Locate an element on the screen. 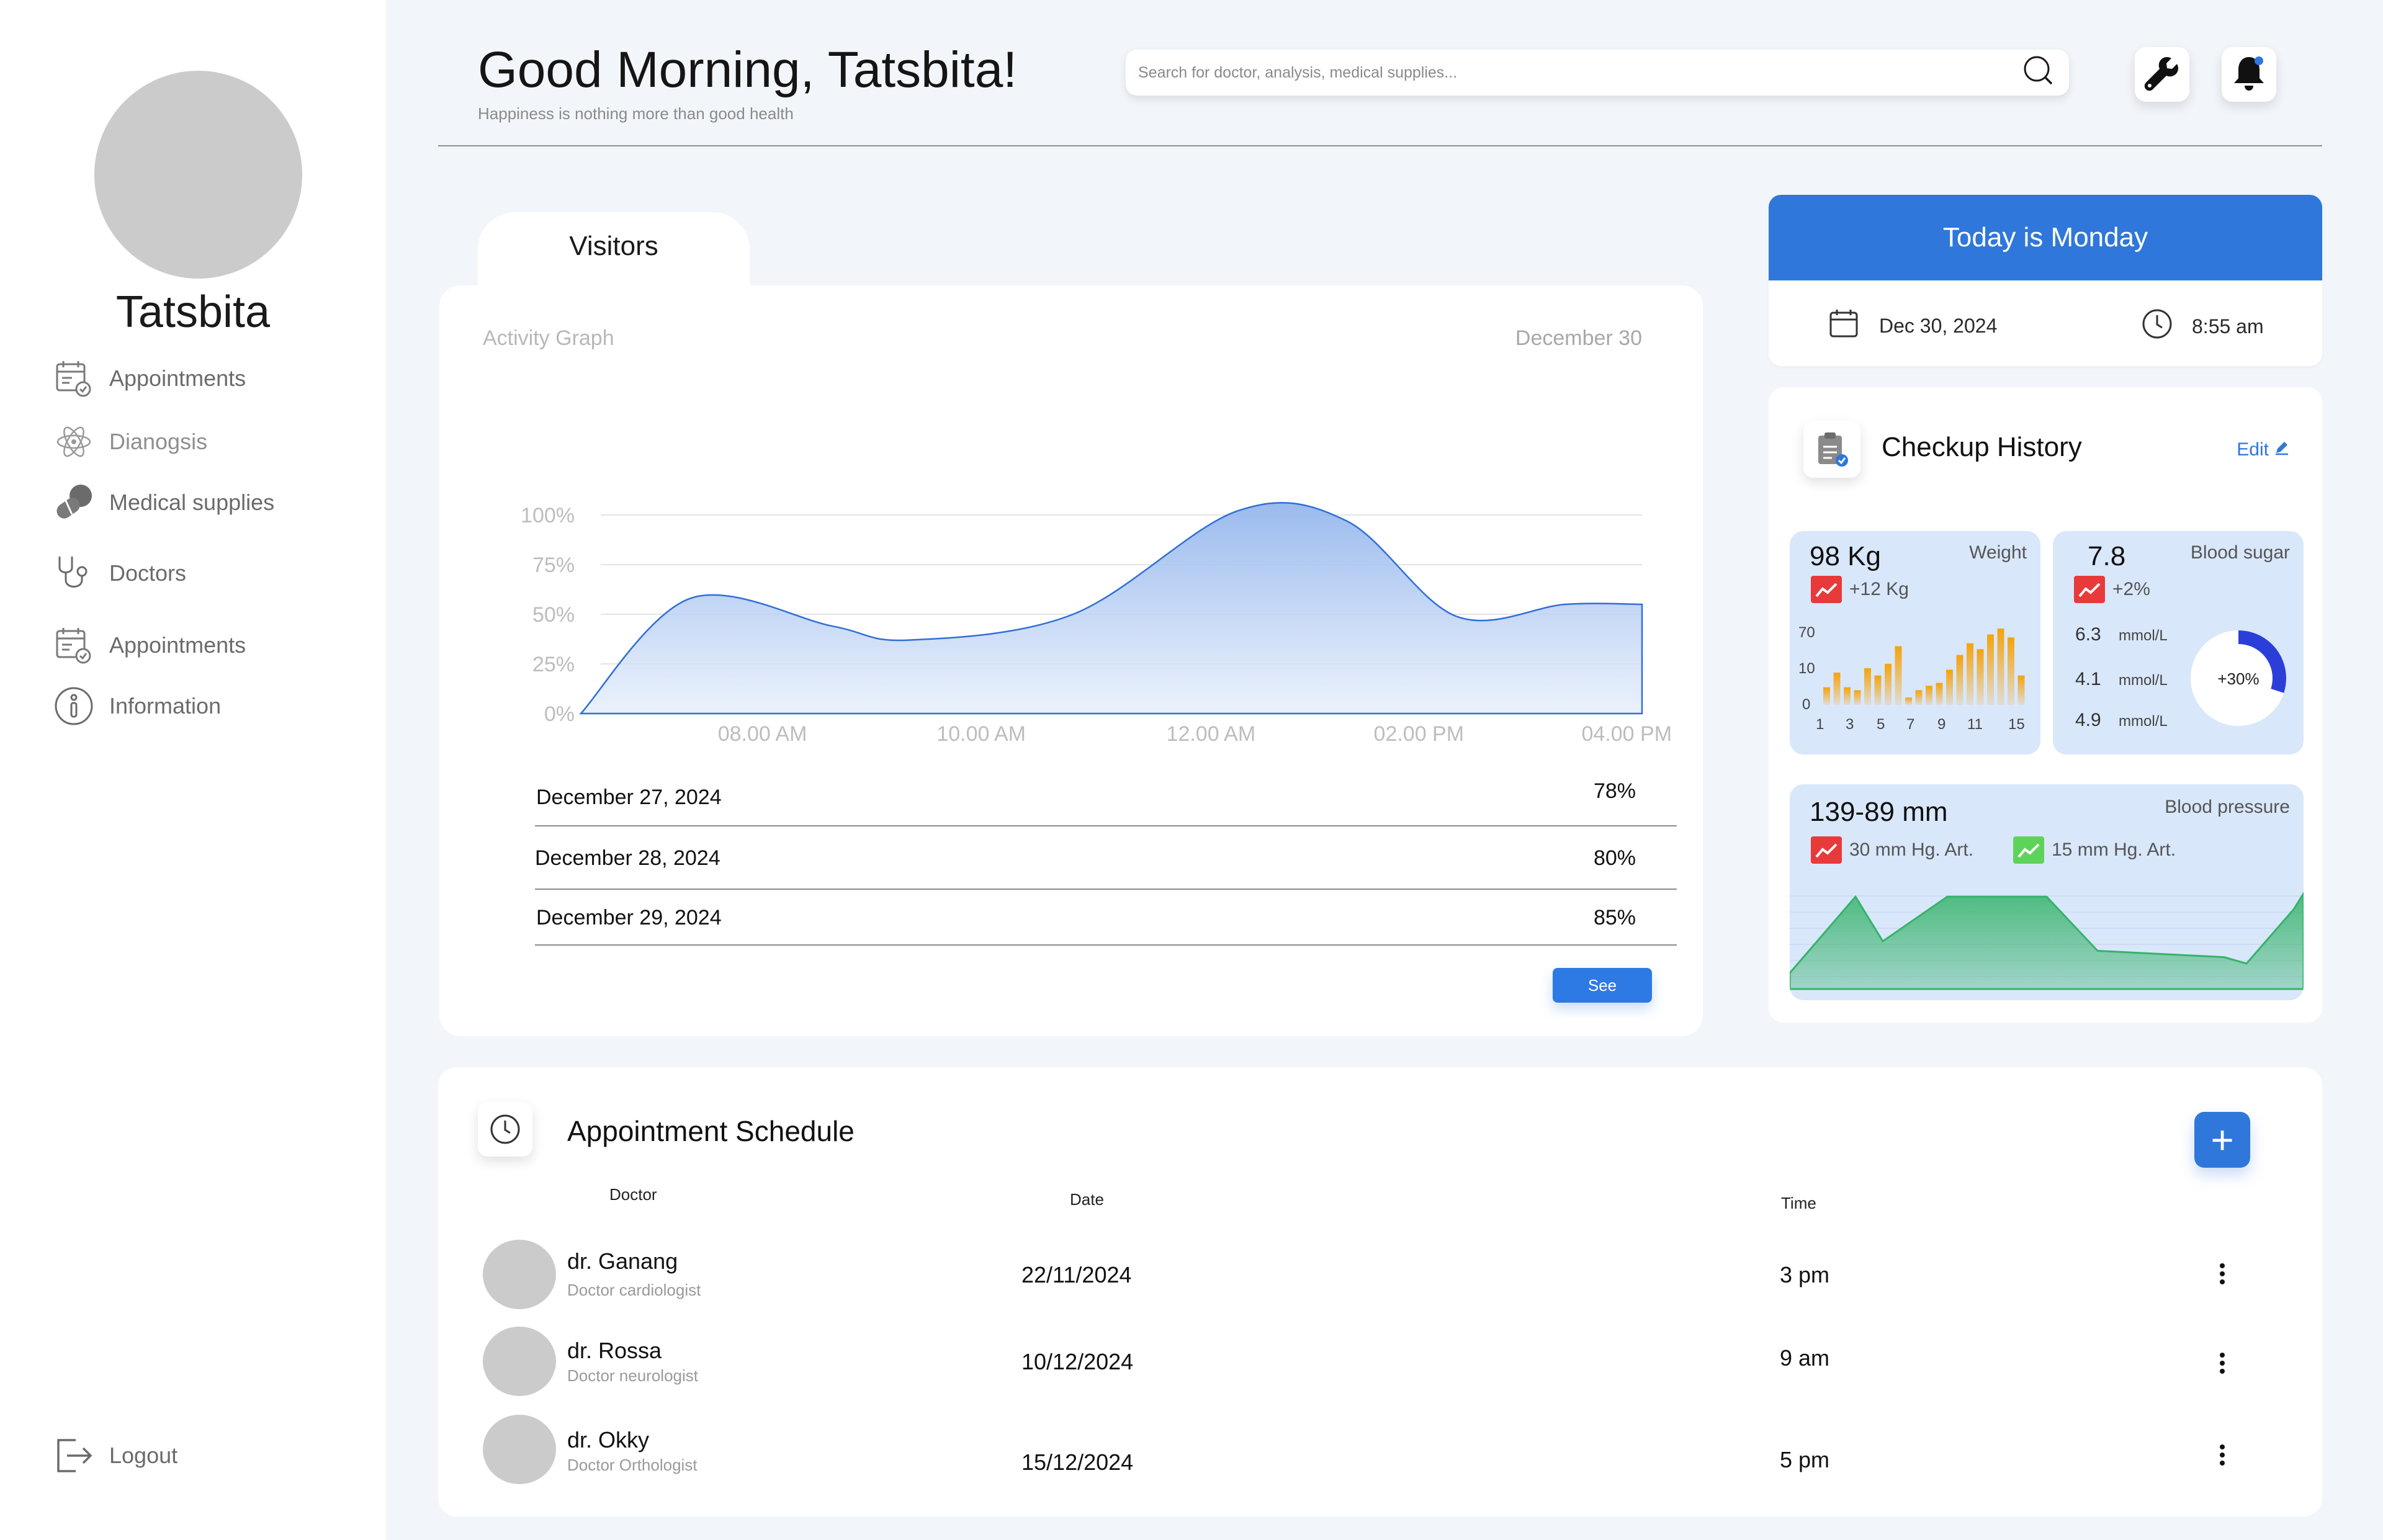 This screenshot has height=1540, width=2383. blood-sugar-trend-label: +2% is located at coordinates (2131, 589).